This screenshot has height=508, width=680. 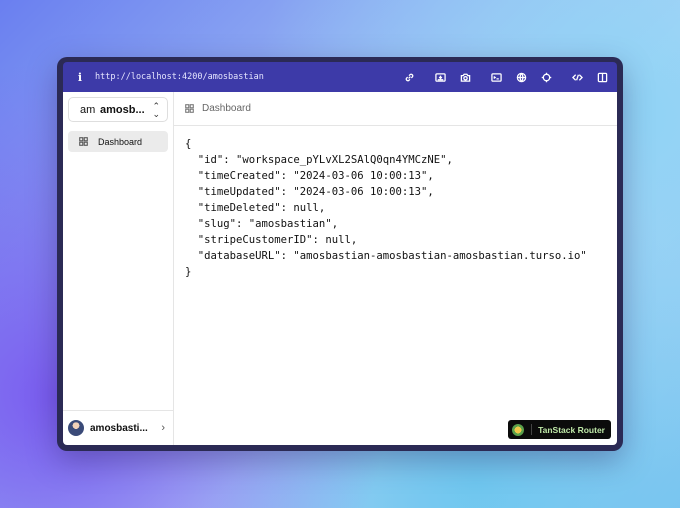 I want to click on workspace-switcher: am amosb... ⌃ ⌄, so click(x=118, y=109).